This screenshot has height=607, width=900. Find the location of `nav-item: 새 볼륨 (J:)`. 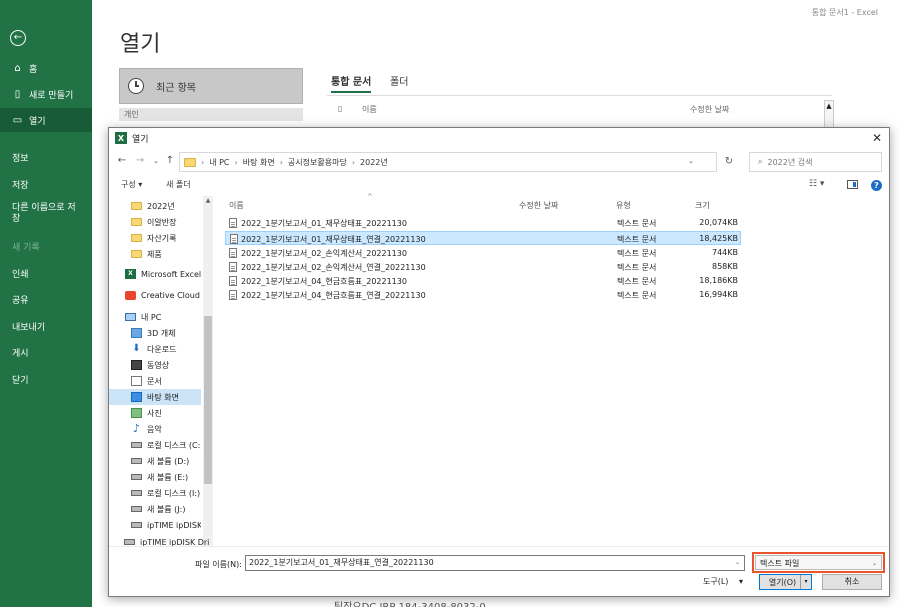

nav-item: 새 볼륨 (J:) is located at coordinates (155, 509).